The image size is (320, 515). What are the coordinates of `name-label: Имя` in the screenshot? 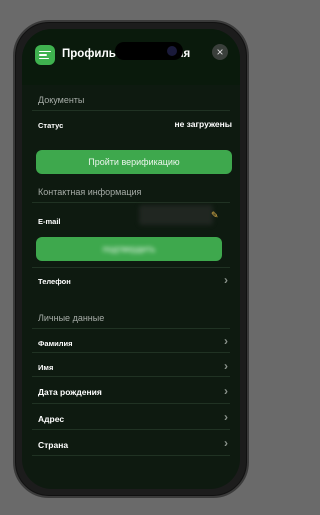 It's located at (46, 367).